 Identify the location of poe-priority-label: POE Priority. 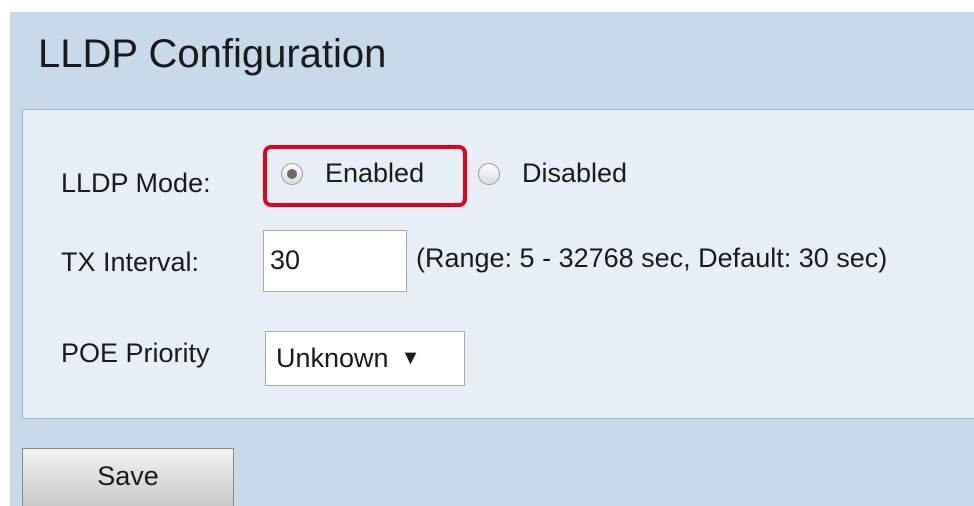
(135, 353).